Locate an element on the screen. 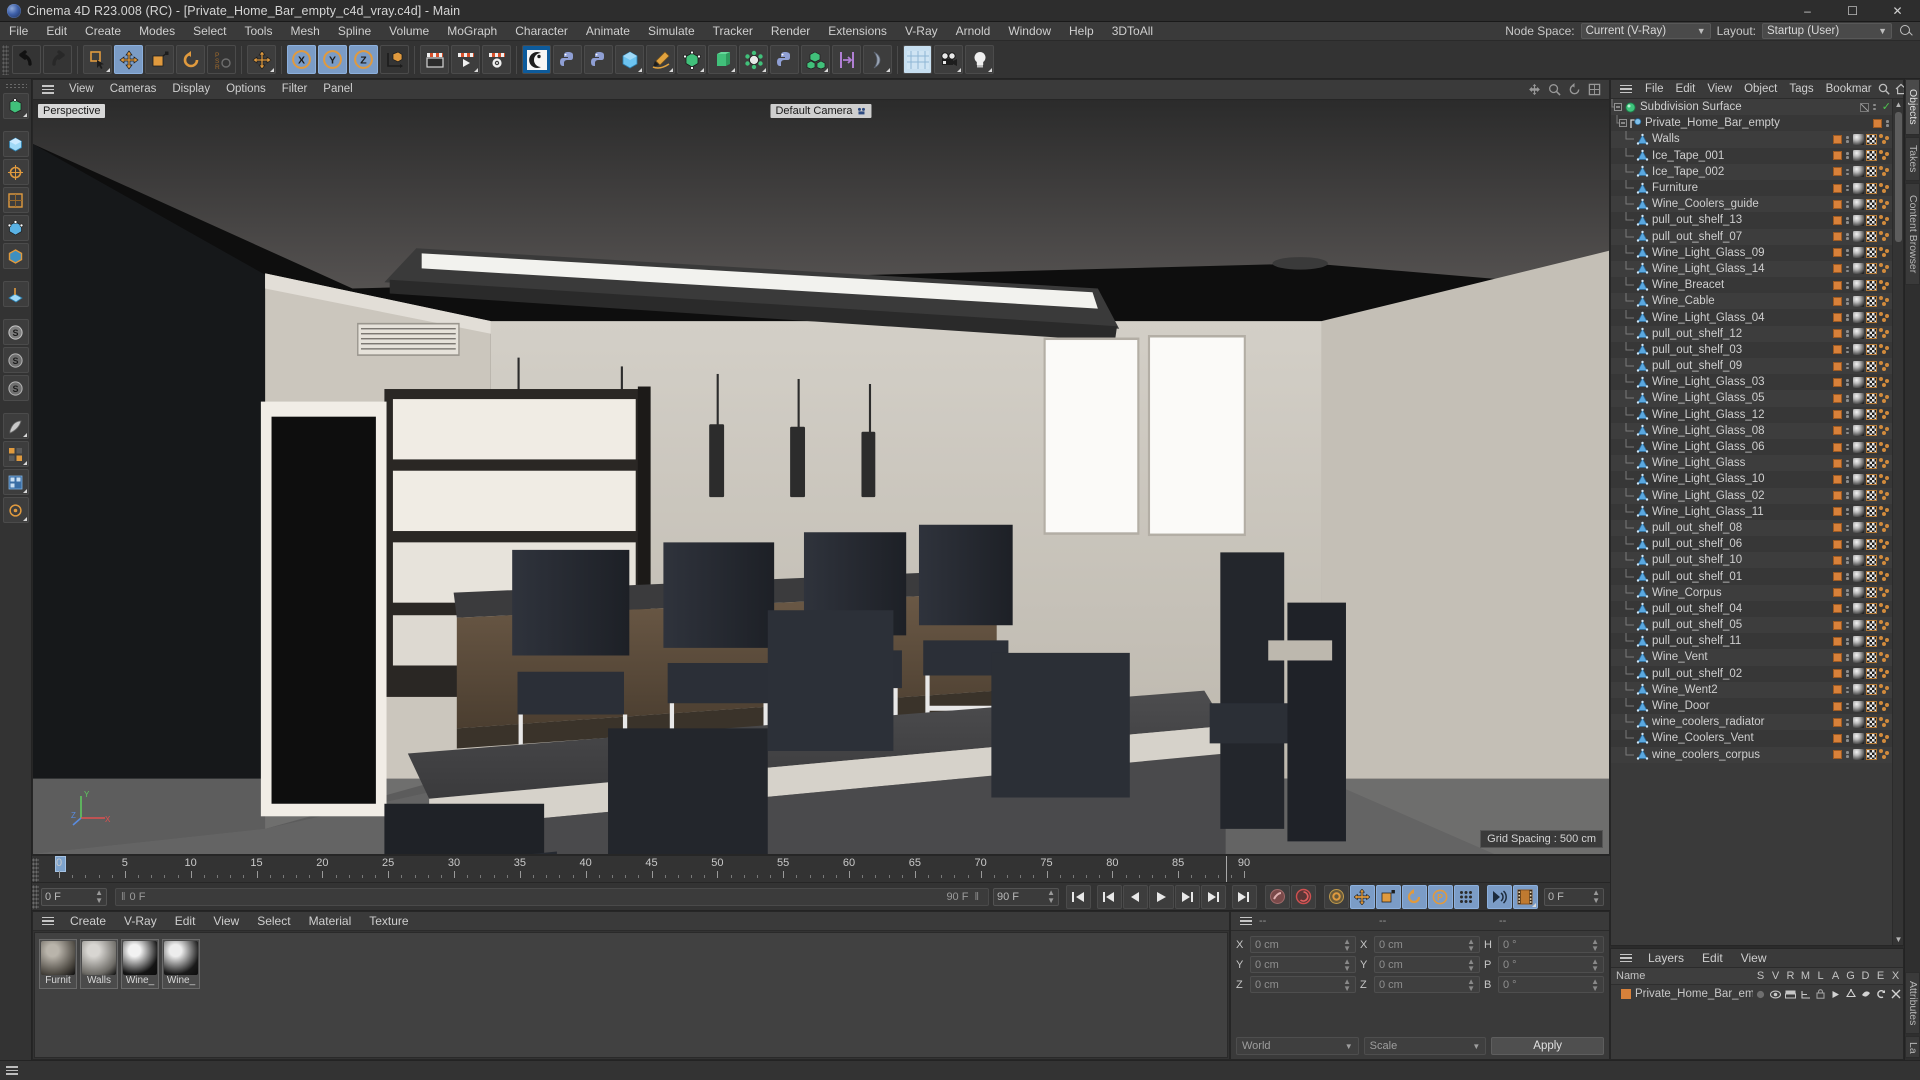  scroll-down-icon: ▼ is located at coordinates (1898, 939).